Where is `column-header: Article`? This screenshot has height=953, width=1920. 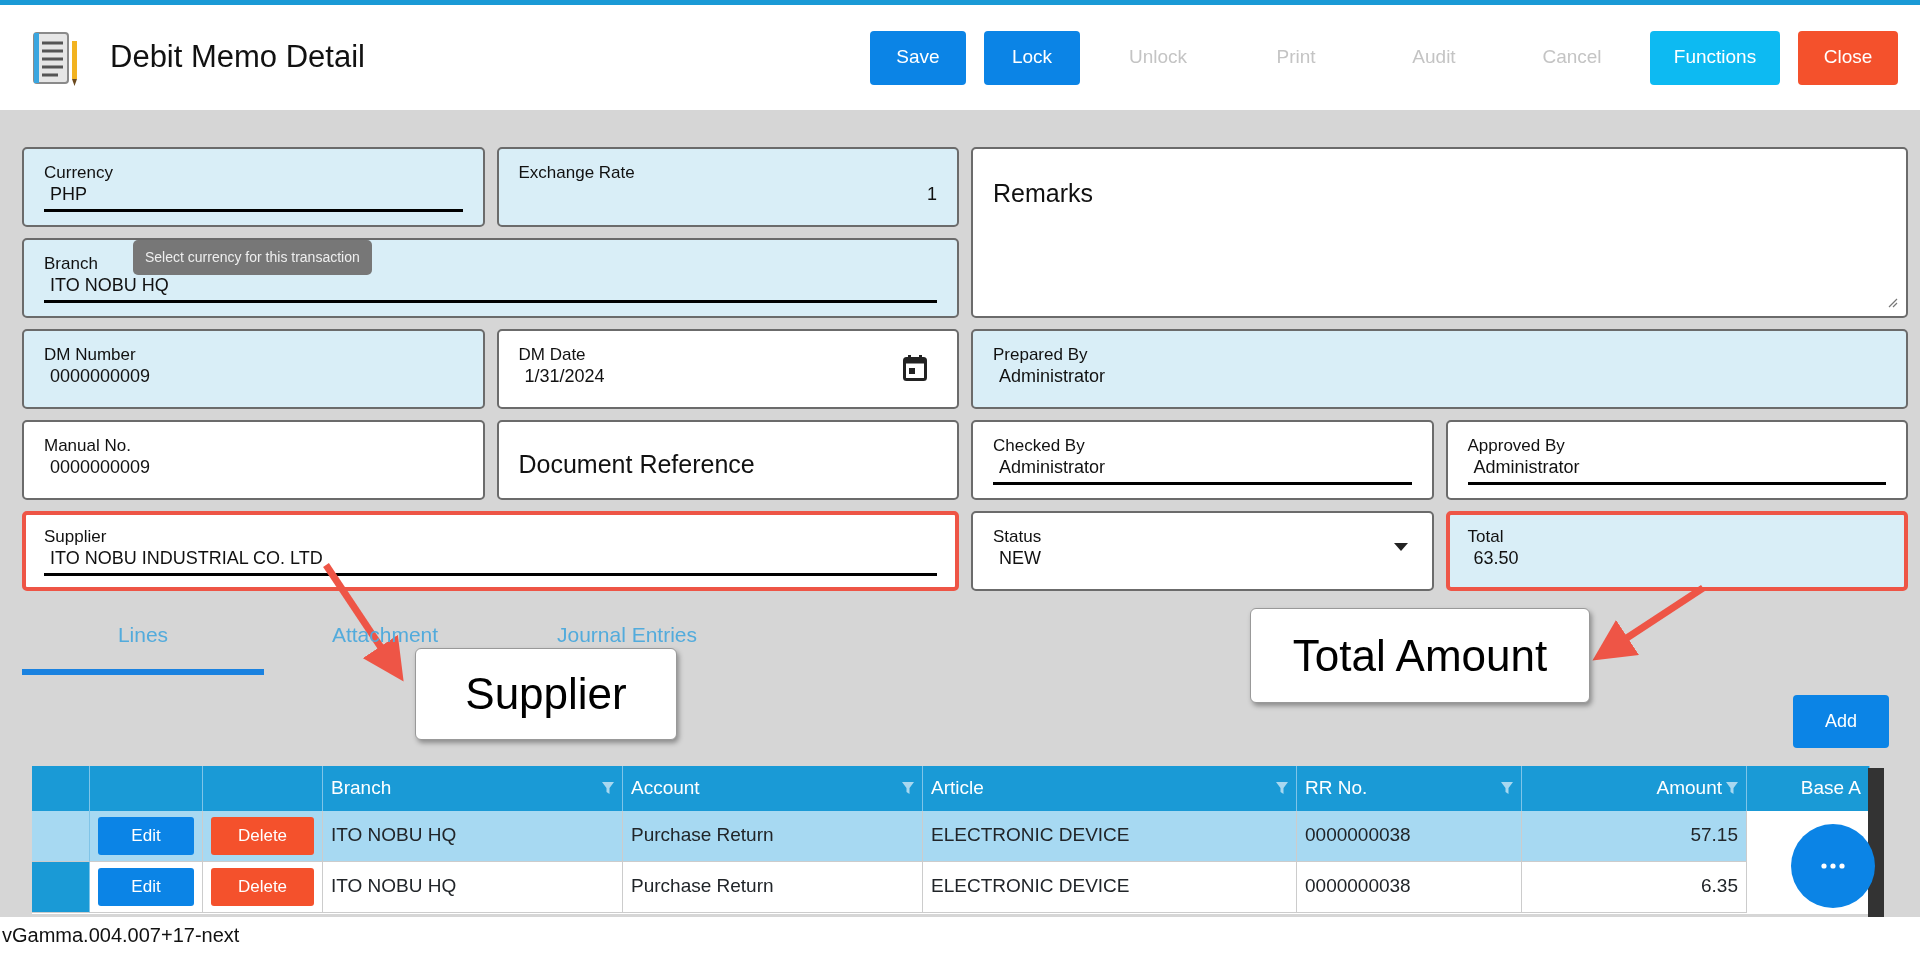
column-header: Article is located at coordinates (1110, 788).